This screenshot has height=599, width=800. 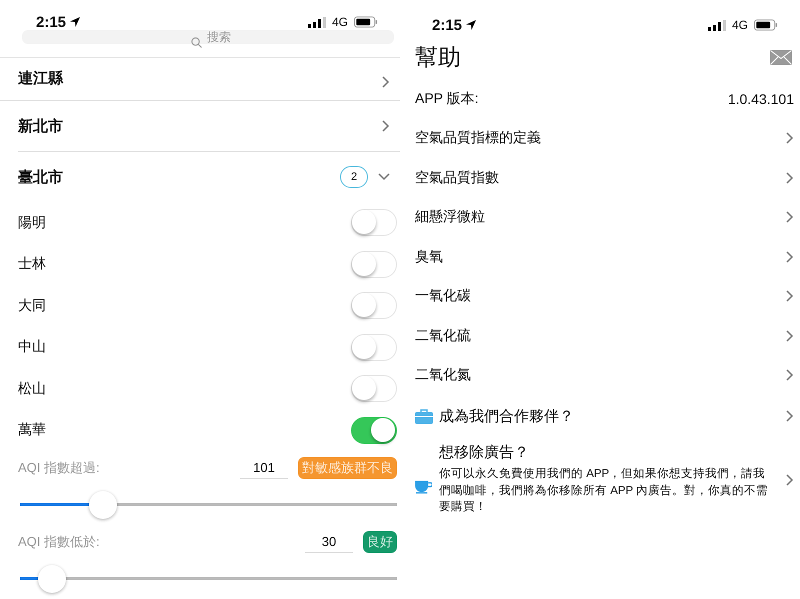 What do you see at coordinates (209, 177) in the screenshot?
I see `region-row: 臺北市 2` at bounding box center [209, 177].